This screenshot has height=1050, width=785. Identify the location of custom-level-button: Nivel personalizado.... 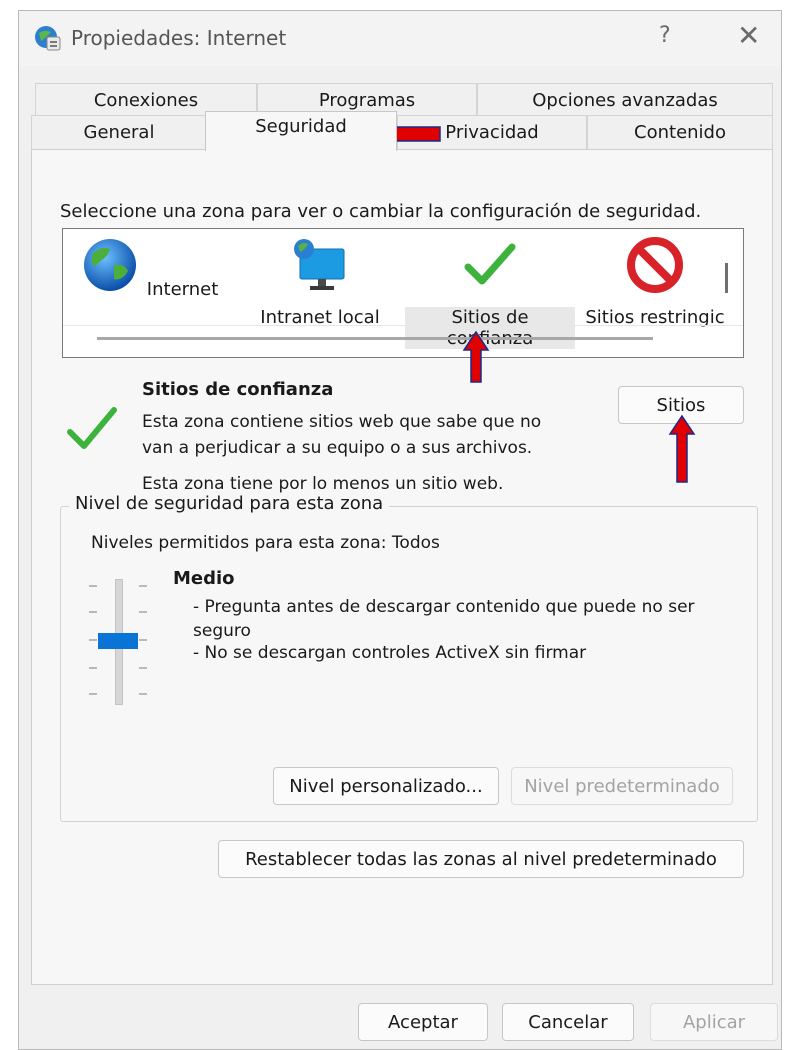
(386, 786).